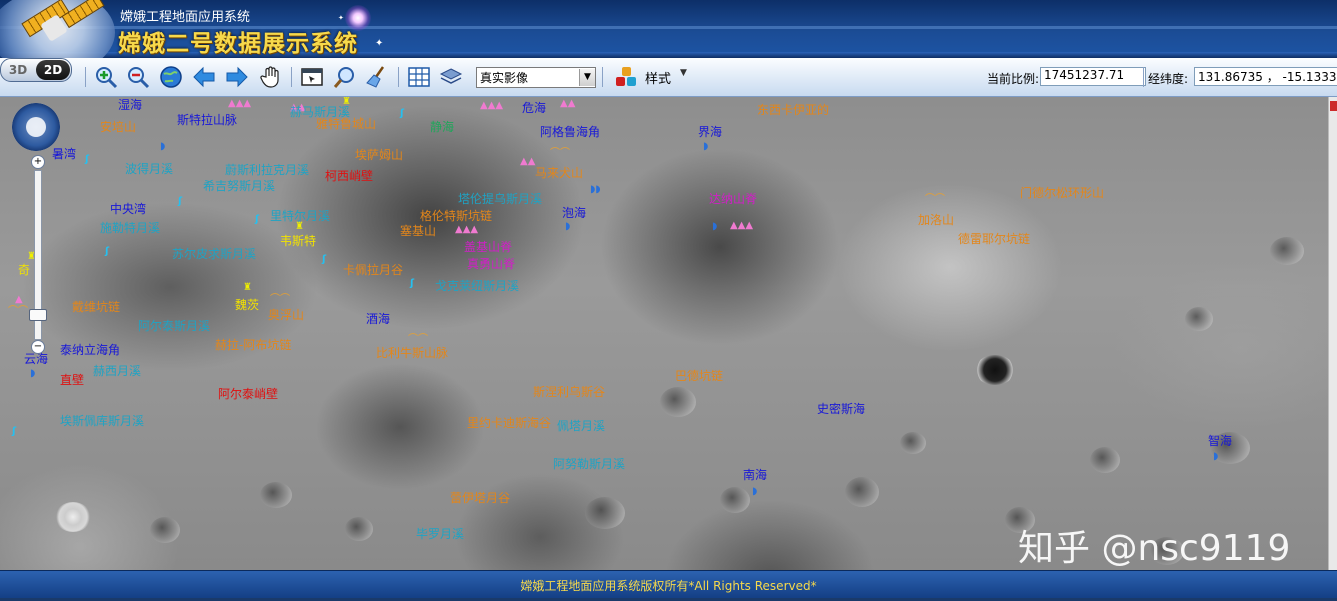  What do you see at coordinates (38, 162) in the screenshot?
I see `zoom-slider-plus-button: +` at bounding box center [38, 162].